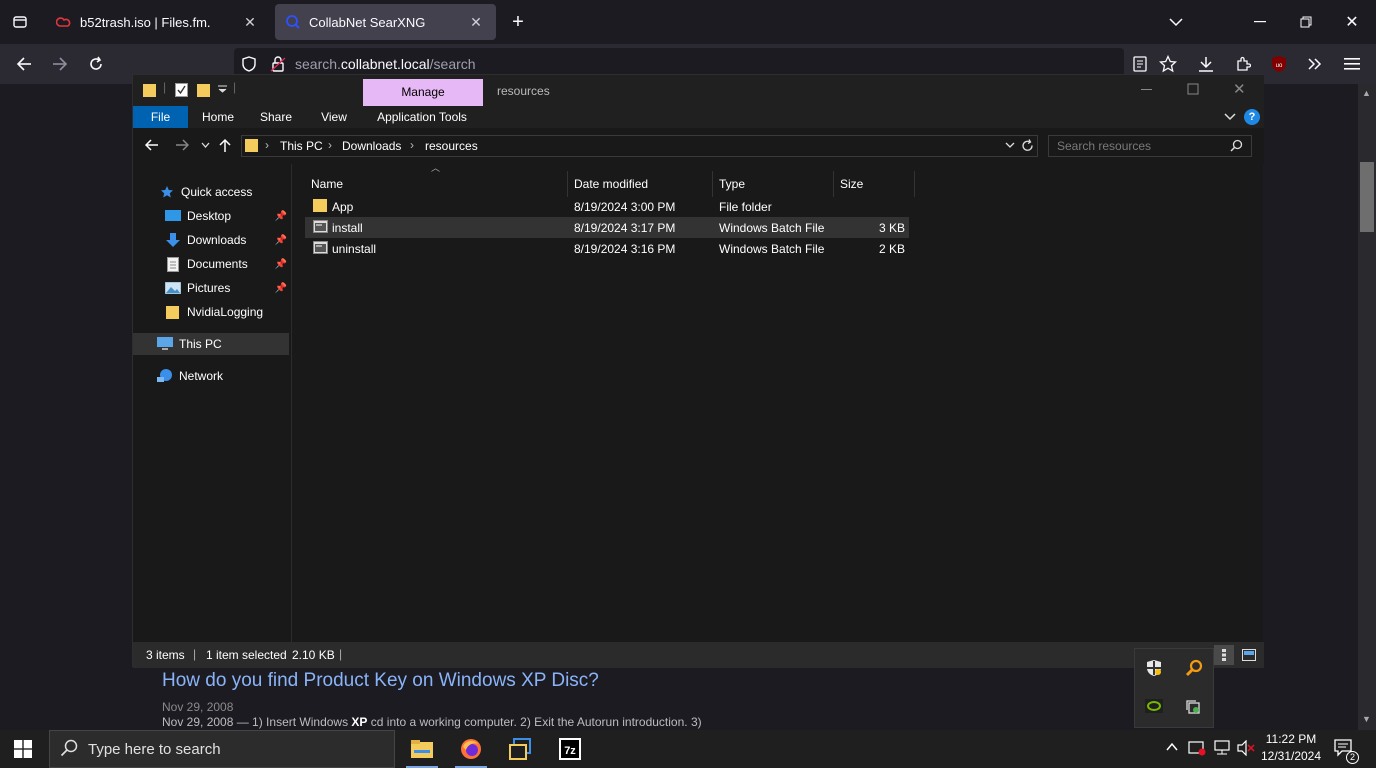 This screenshot has height=768, width=1376. What do you see at coordinates (1236, 145) in the screenshot?
I see `search-icon` at bounding box center [1236, 145].